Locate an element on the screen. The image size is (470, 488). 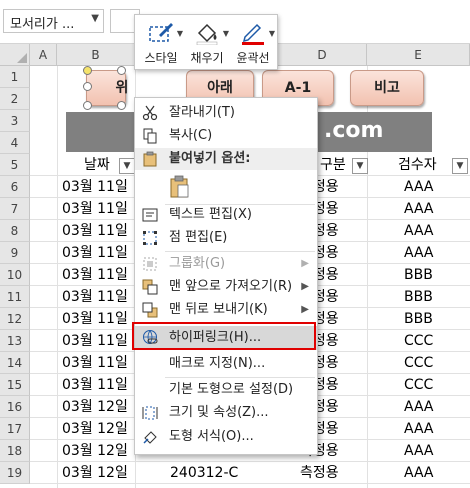
scissors-icon is located at coordinates (150, 113).